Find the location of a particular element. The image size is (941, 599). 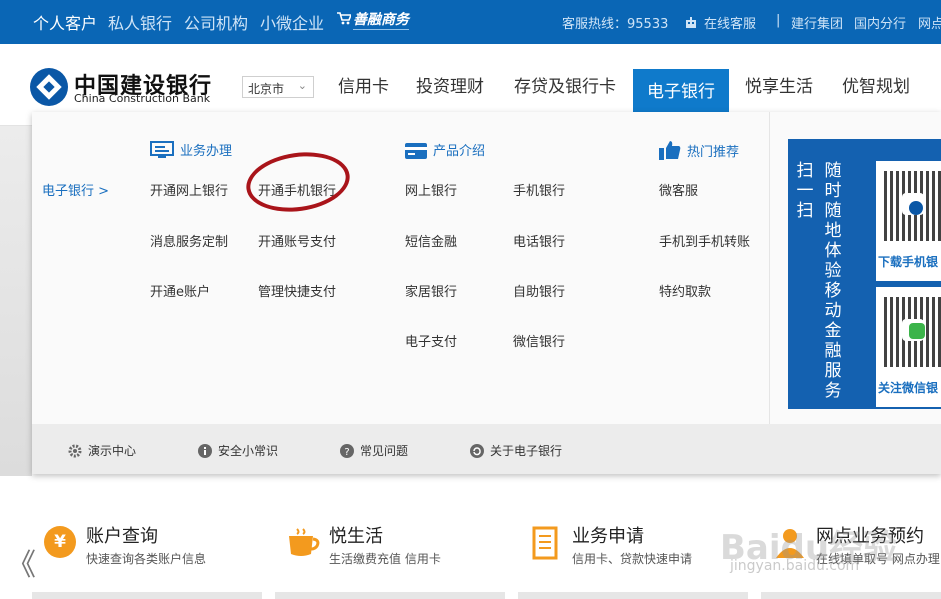

qr-caption-download: 下载手机银 is located at coordinates (908, 262).